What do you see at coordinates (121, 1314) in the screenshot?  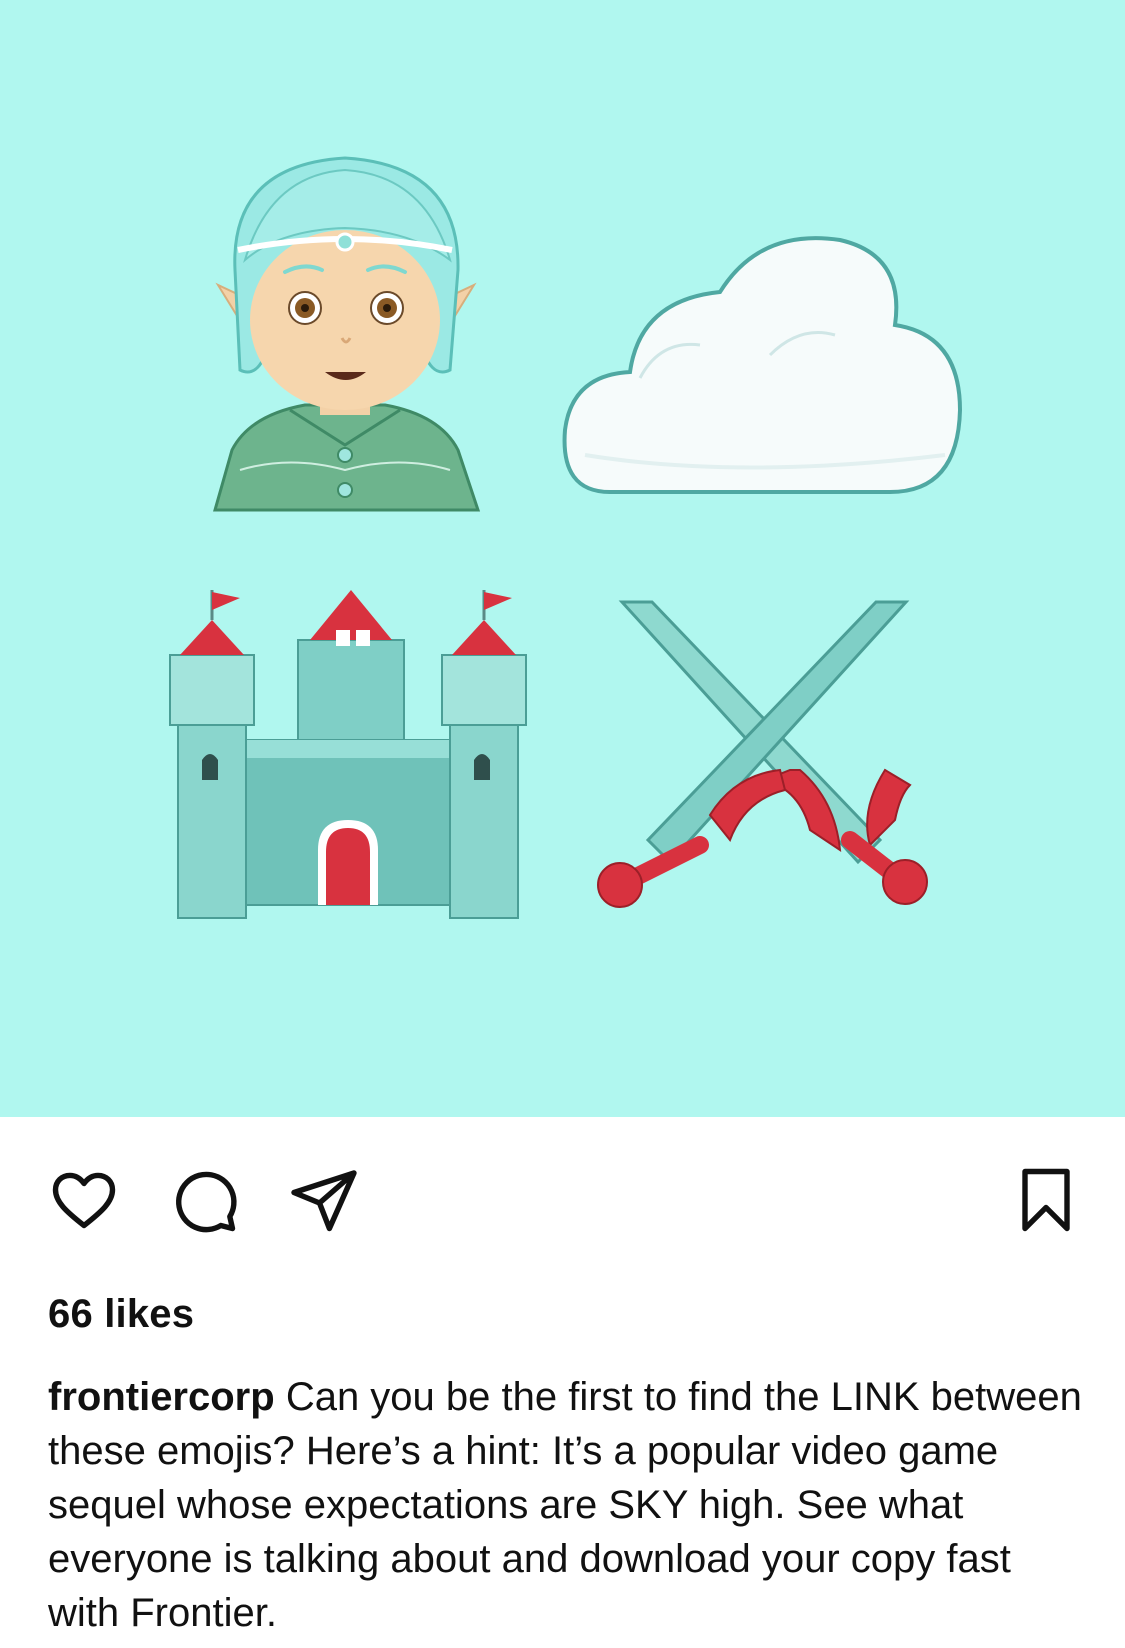 I see `likes-count: 66 likes` at bounding box center [121, 1314].